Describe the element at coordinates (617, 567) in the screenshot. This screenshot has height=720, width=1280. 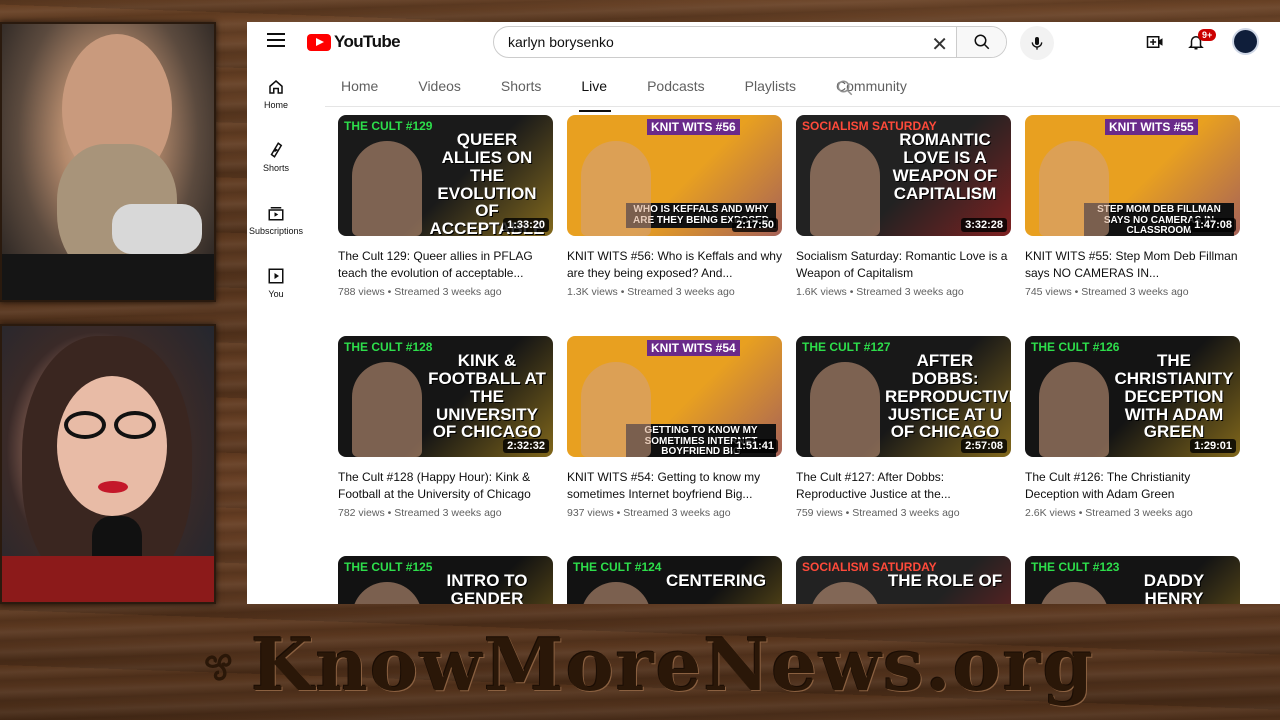
I see `thumbnail-tag: THE CULT #124` at that location.